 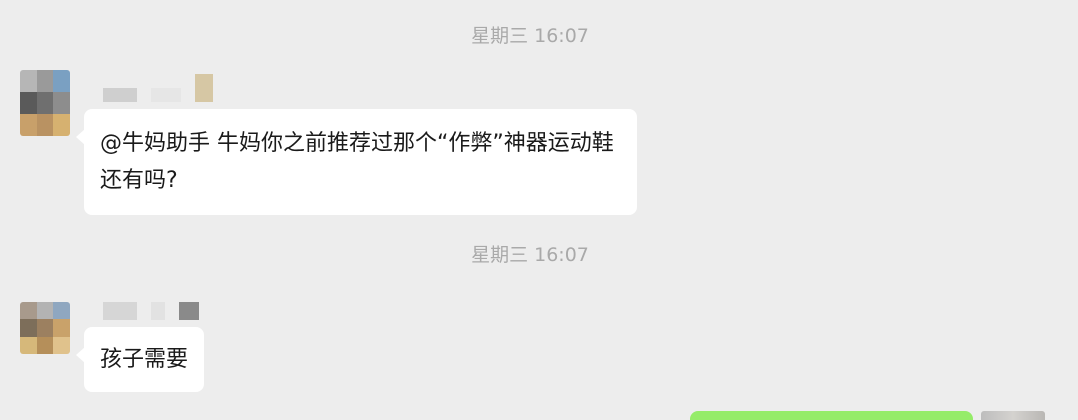 What do you see at coordinates (144, 359) in the screenshot?
I see `message-text: 孩子需要` at bounding box center [144, 359].